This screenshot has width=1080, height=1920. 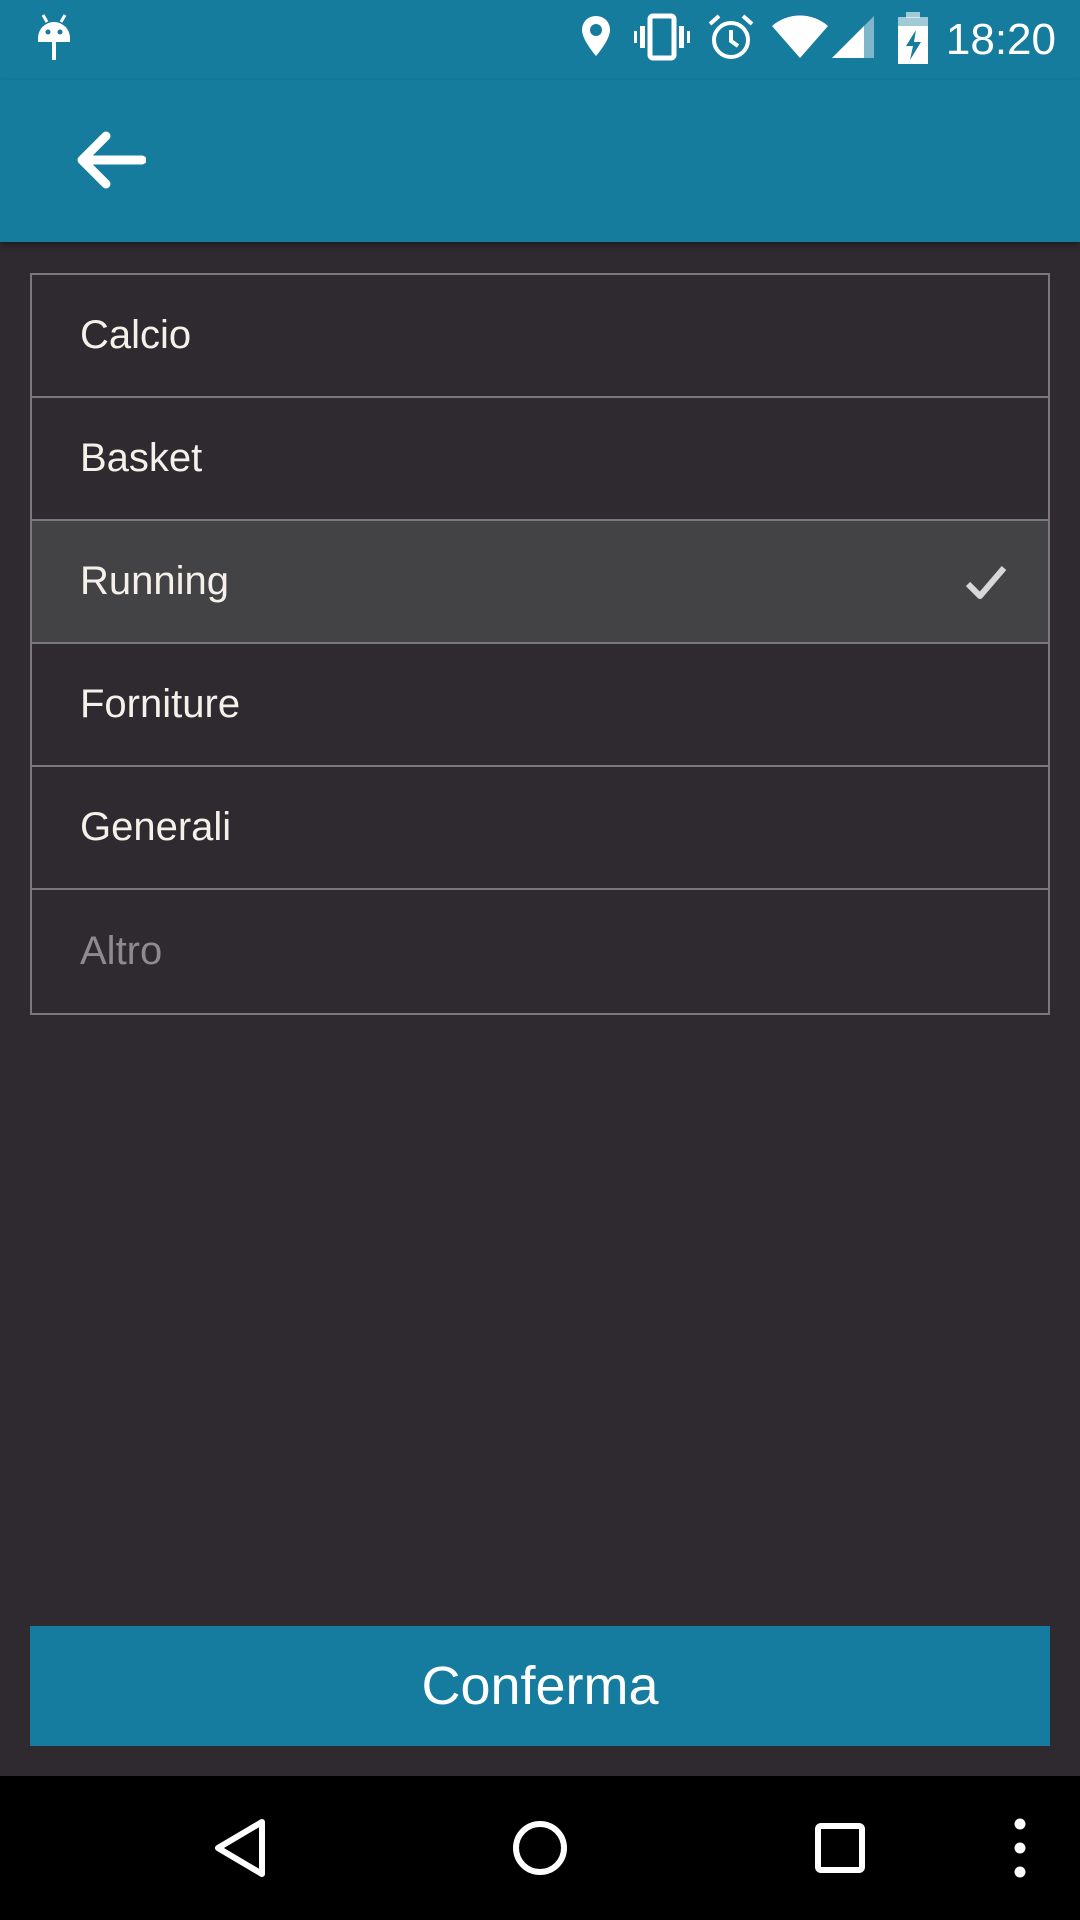 What do you see at coordinates (141, 458) in the screenshot?
I see `list-item-label: Basket` at bounding box center [141, 458].